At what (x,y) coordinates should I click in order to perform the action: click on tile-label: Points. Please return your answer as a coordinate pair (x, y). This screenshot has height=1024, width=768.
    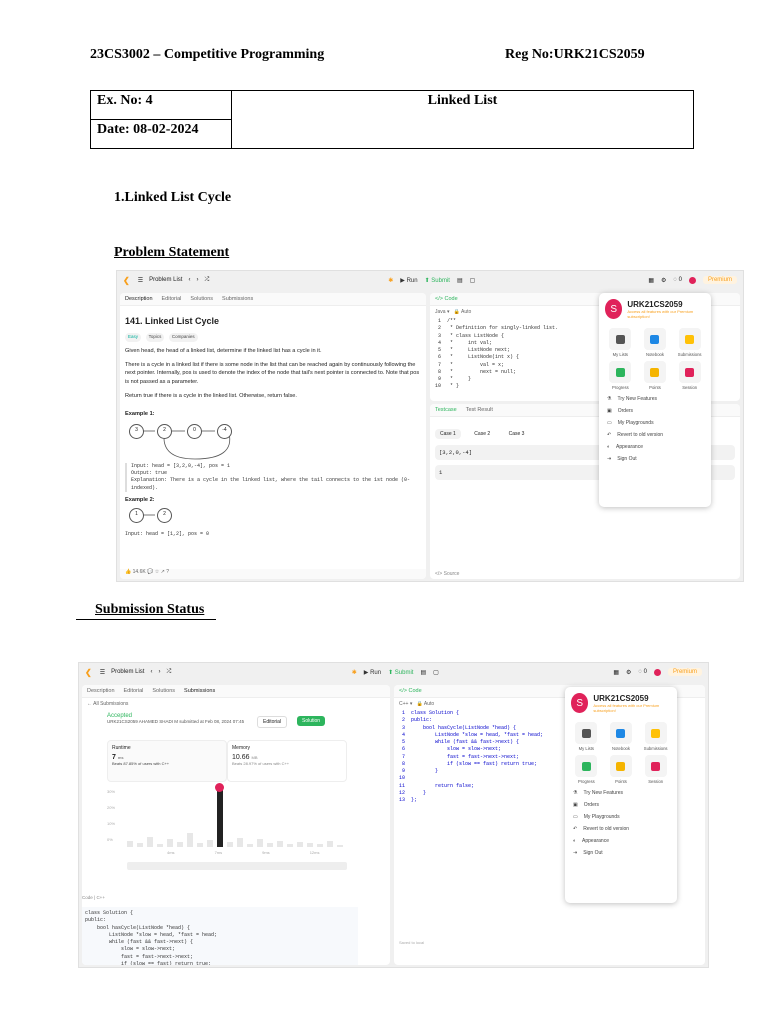
    Looking at the image, I should click on (621, 781).